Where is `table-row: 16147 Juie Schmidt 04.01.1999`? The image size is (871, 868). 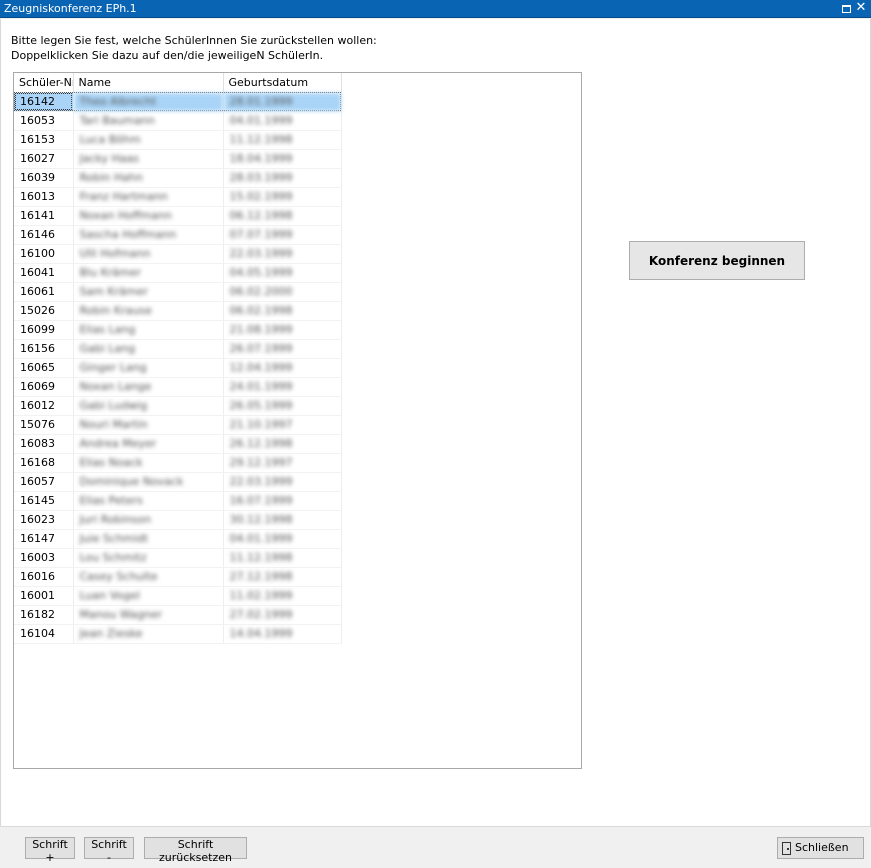
table-row: 16147 Juie Schmidt 04.01.1999 is located at coordinates (178, 539).